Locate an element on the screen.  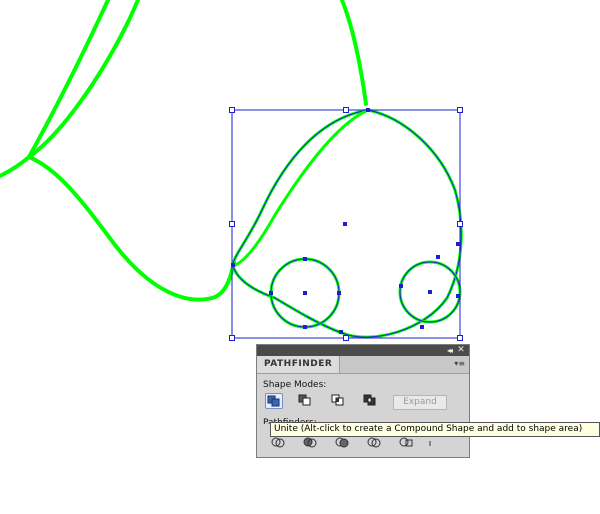
upper-right-arc is located at coordinates (354, 53).